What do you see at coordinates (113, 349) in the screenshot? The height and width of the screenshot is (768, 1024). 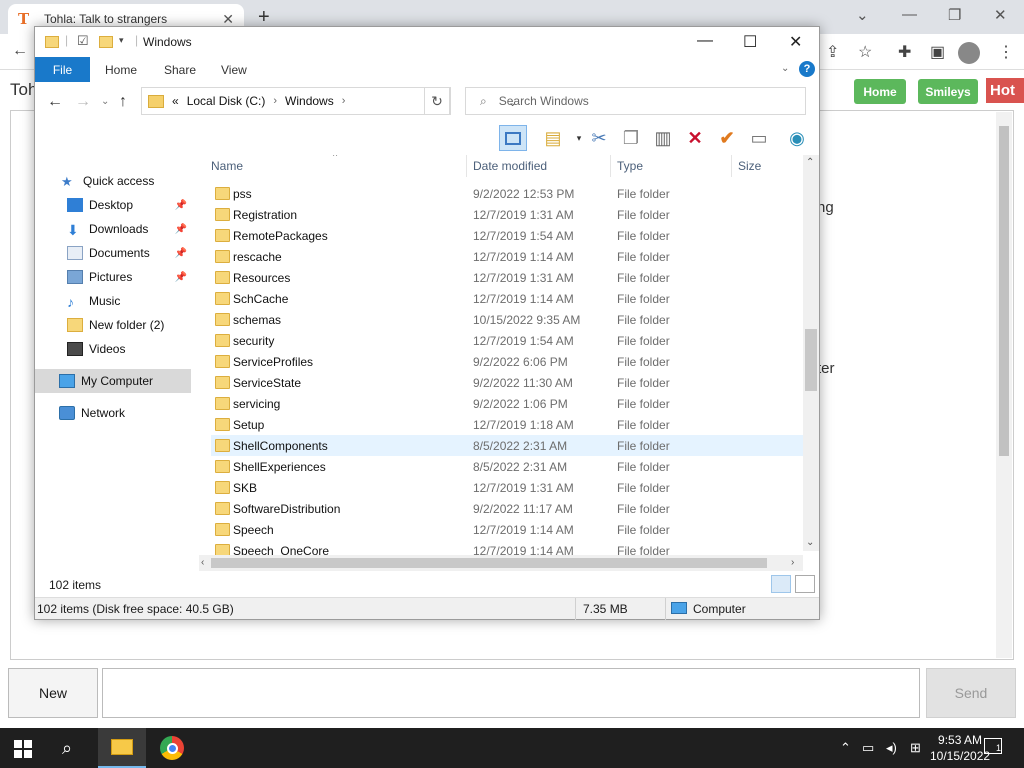 I see `nav-item-videos: Videos` at bounding box center [113, 349].